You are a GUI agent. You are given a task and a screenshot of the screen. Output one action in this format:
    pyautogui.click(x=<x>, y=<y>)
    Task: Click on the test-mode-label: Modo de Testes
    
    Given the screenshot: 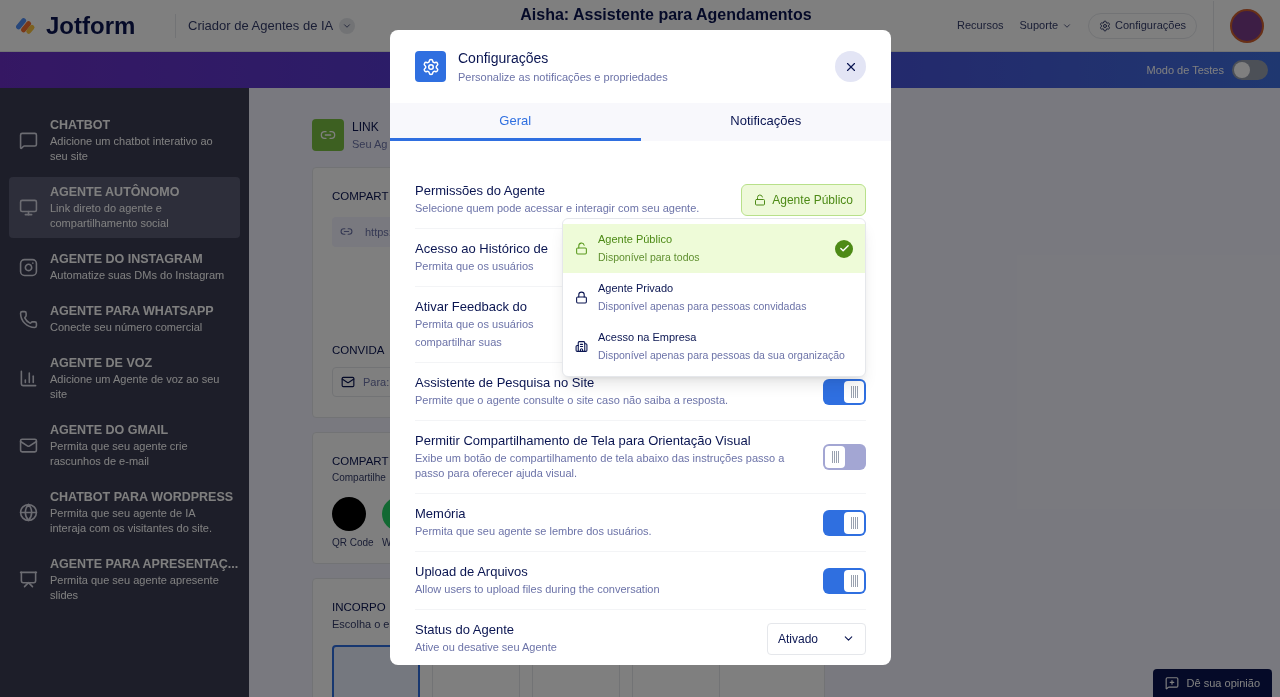 What is the action you would take?
    pyautogui.click(x=1185, y=70)
    